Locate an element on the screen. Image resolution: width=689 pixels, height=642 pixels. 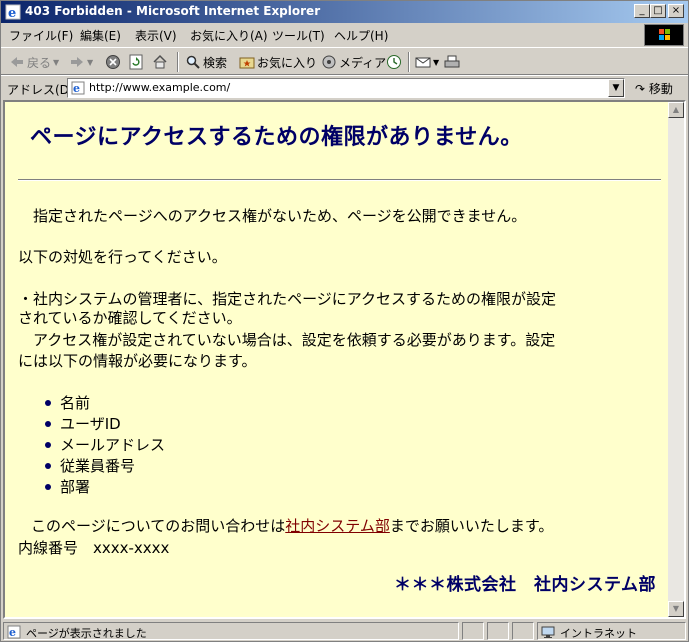
menu-favorites: お気に入り(A) is located at coordinates (229, 35).